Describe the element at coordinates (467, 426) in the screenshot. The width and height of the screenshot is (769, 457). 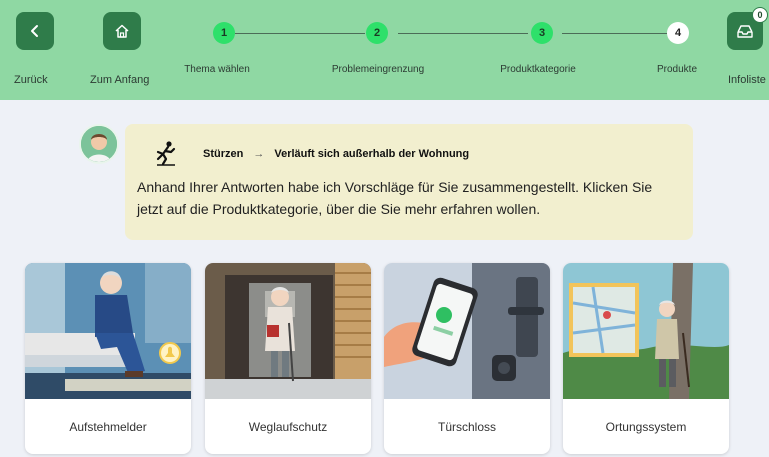
I see `card-label: Türschloss` at that location.